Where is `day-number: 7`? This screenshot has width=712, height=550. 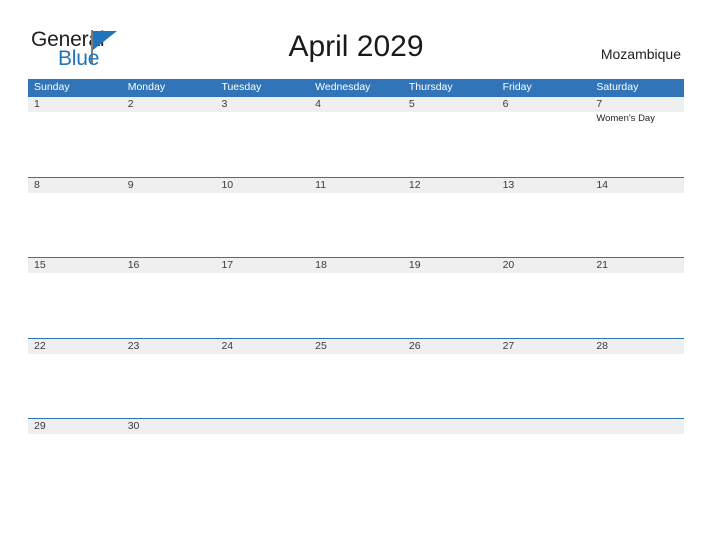
day-number: 7 is located at coordinates (599, 104).